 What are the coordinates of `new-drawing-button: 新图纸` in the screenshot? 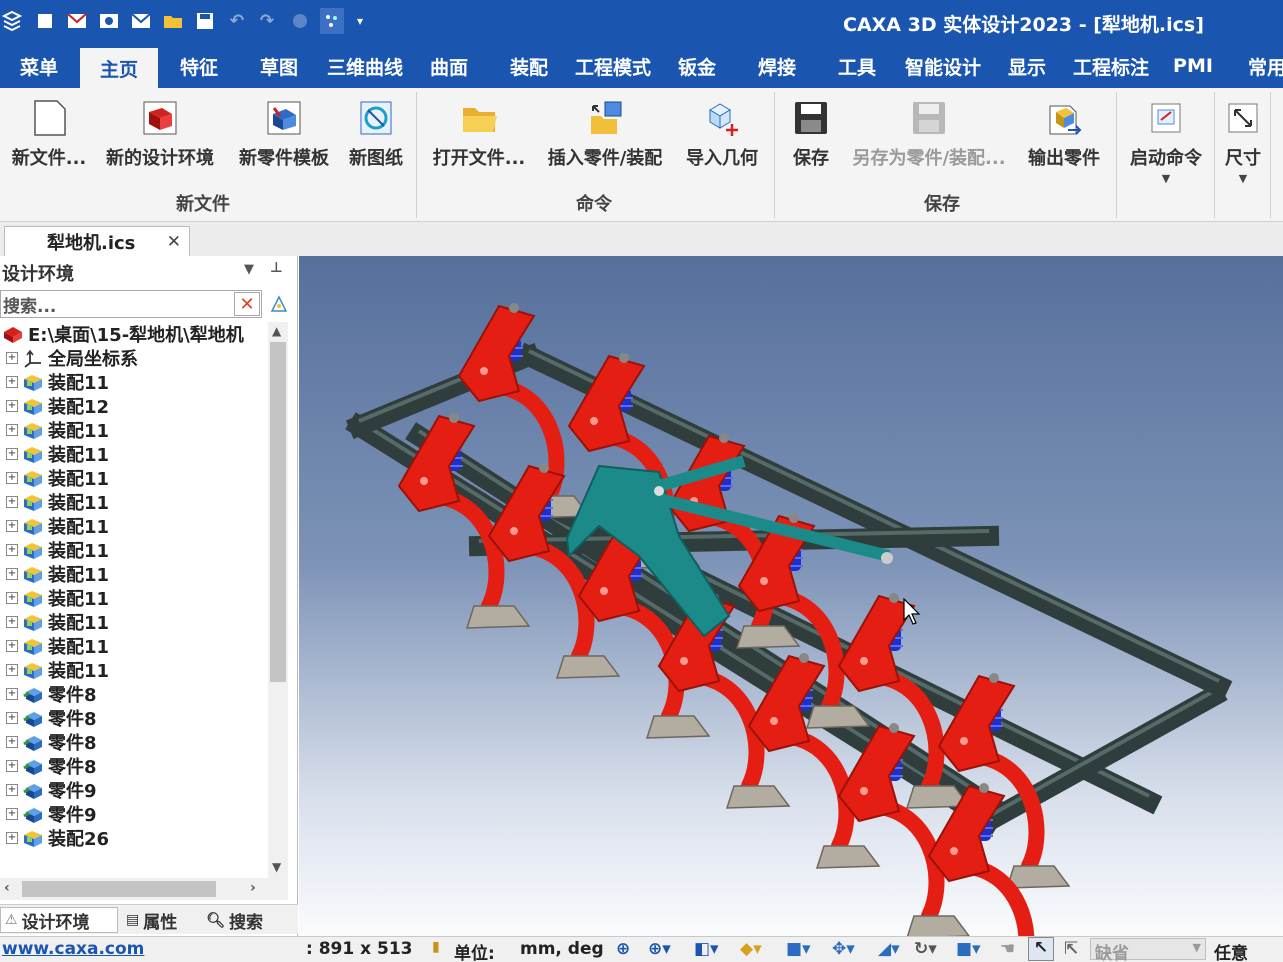 It's located at (376, 141).